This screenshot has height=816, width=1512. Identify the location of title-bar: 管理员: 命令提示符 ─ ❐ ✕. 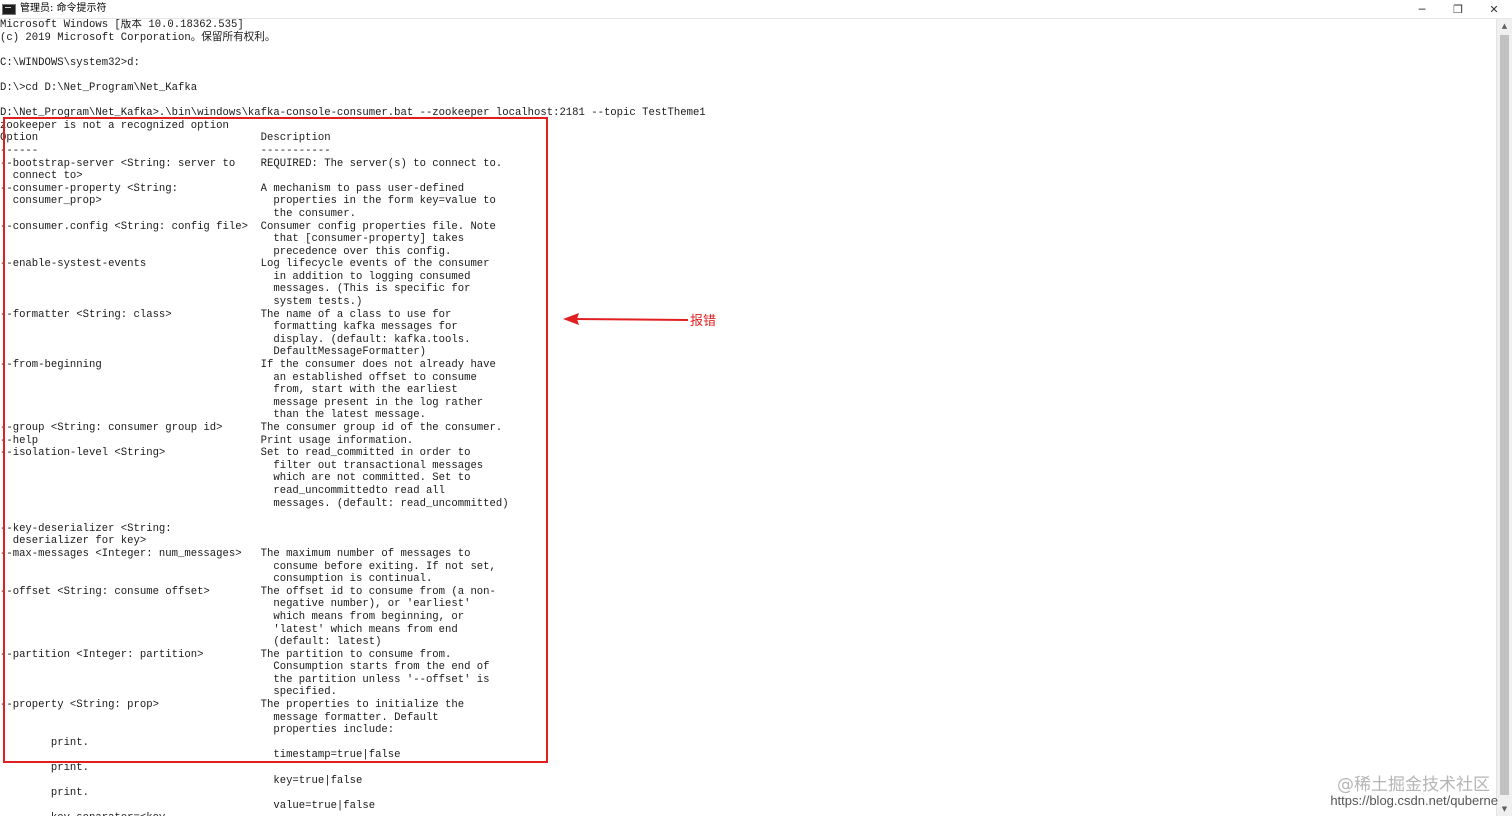
(756, 9).